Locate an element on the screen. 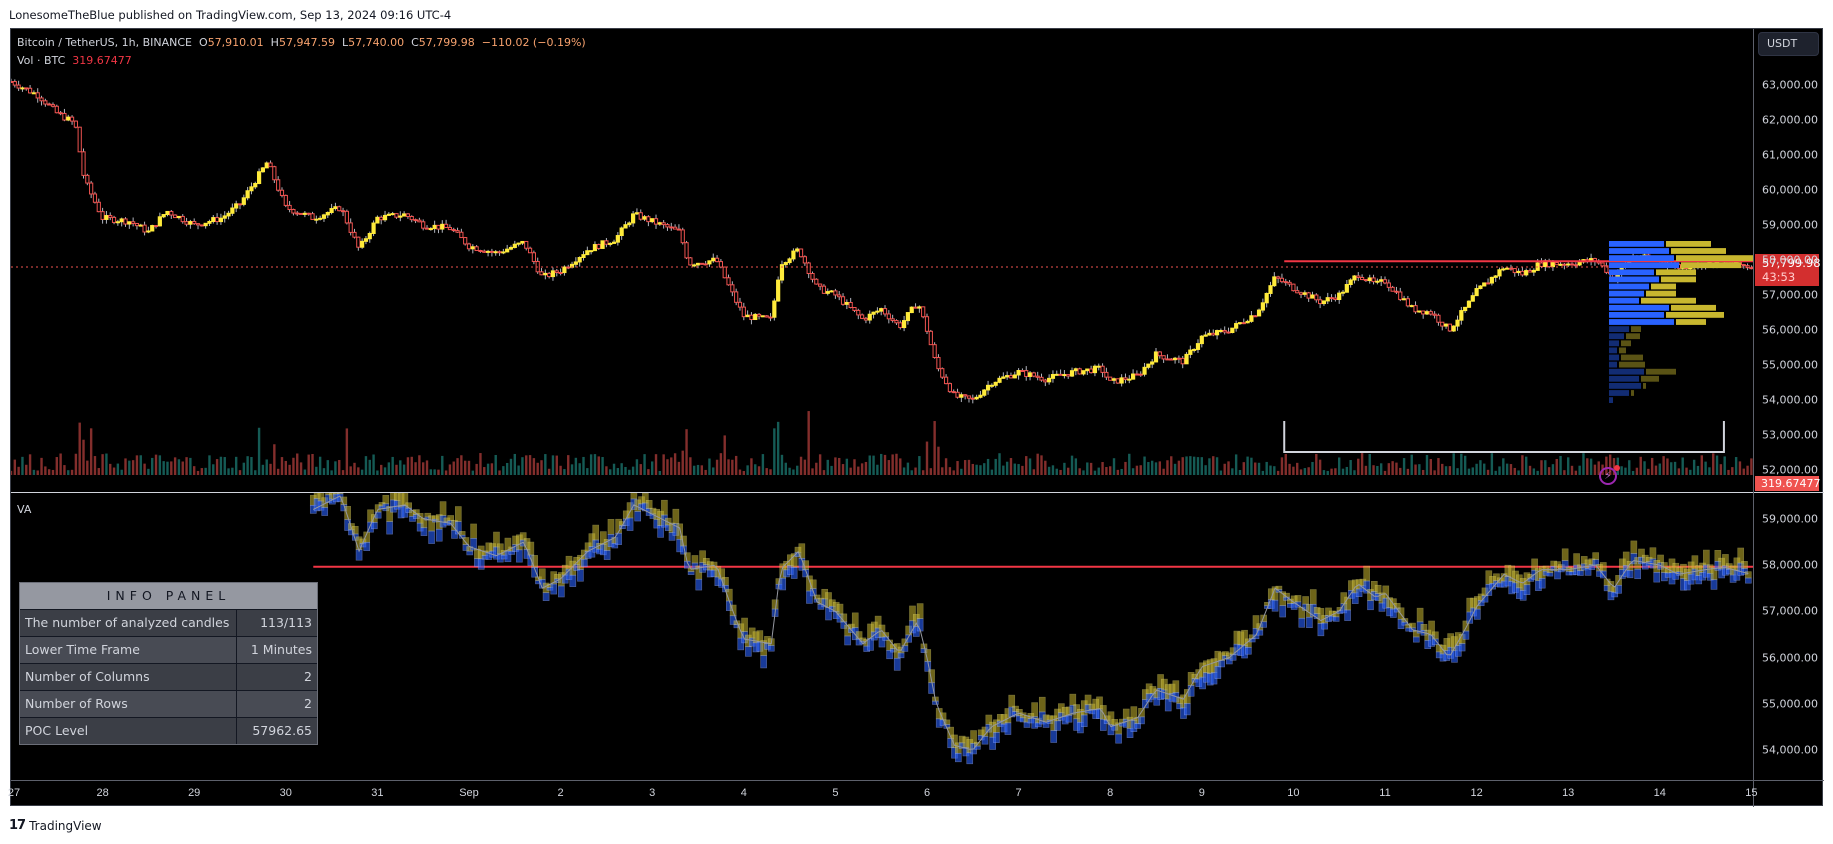 The width and height of the screenshot is (1833, 844). price-tick-label: 57,000.00 is located at coordinates (1790, 295).